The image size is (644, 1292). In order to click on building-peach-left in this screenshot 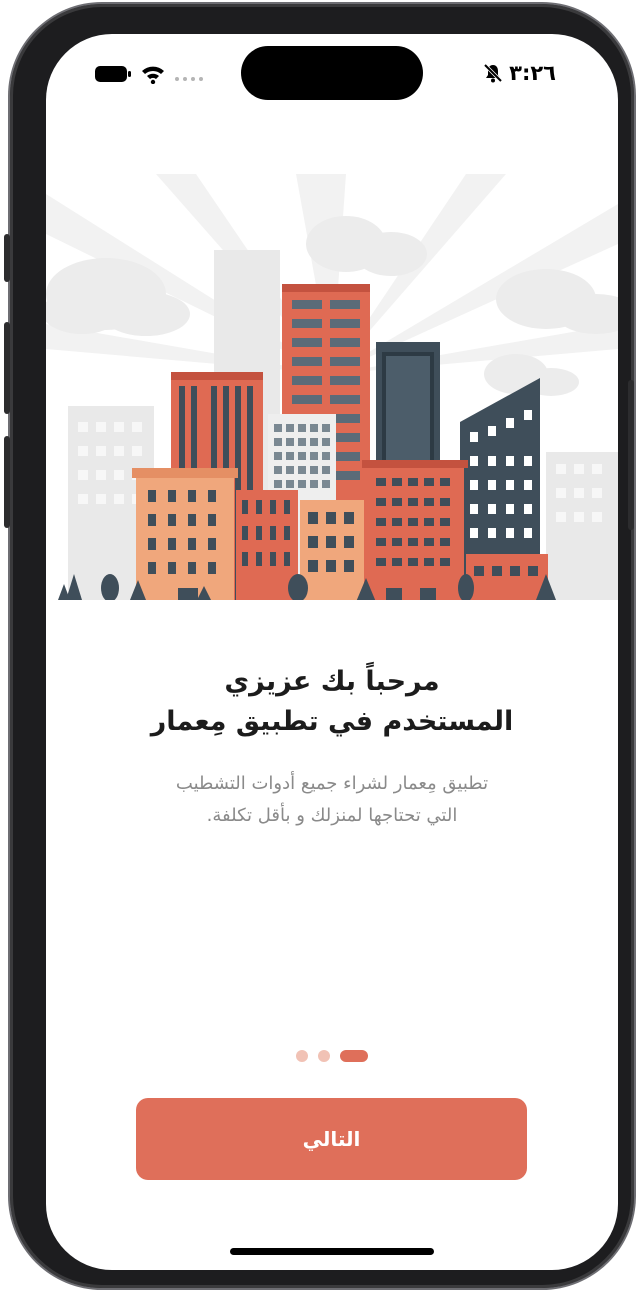, I will do `click(185, 541)`.